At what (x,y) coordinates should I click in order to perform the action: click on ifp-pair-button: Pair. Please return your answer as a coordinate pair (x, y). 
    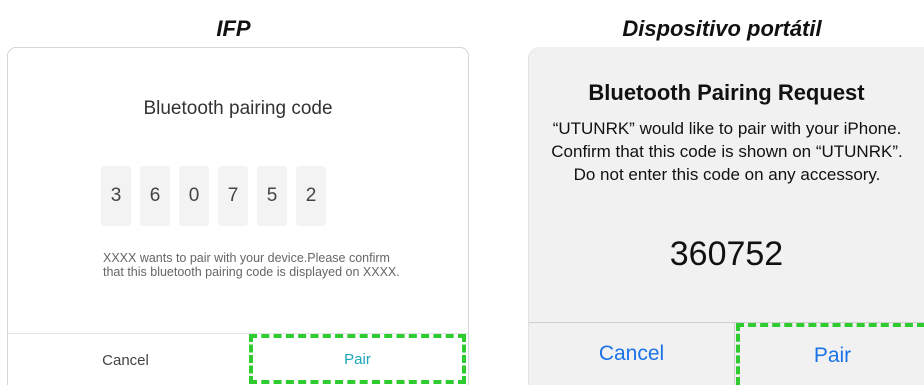
    Looking at the image, I should click on (357, 359).